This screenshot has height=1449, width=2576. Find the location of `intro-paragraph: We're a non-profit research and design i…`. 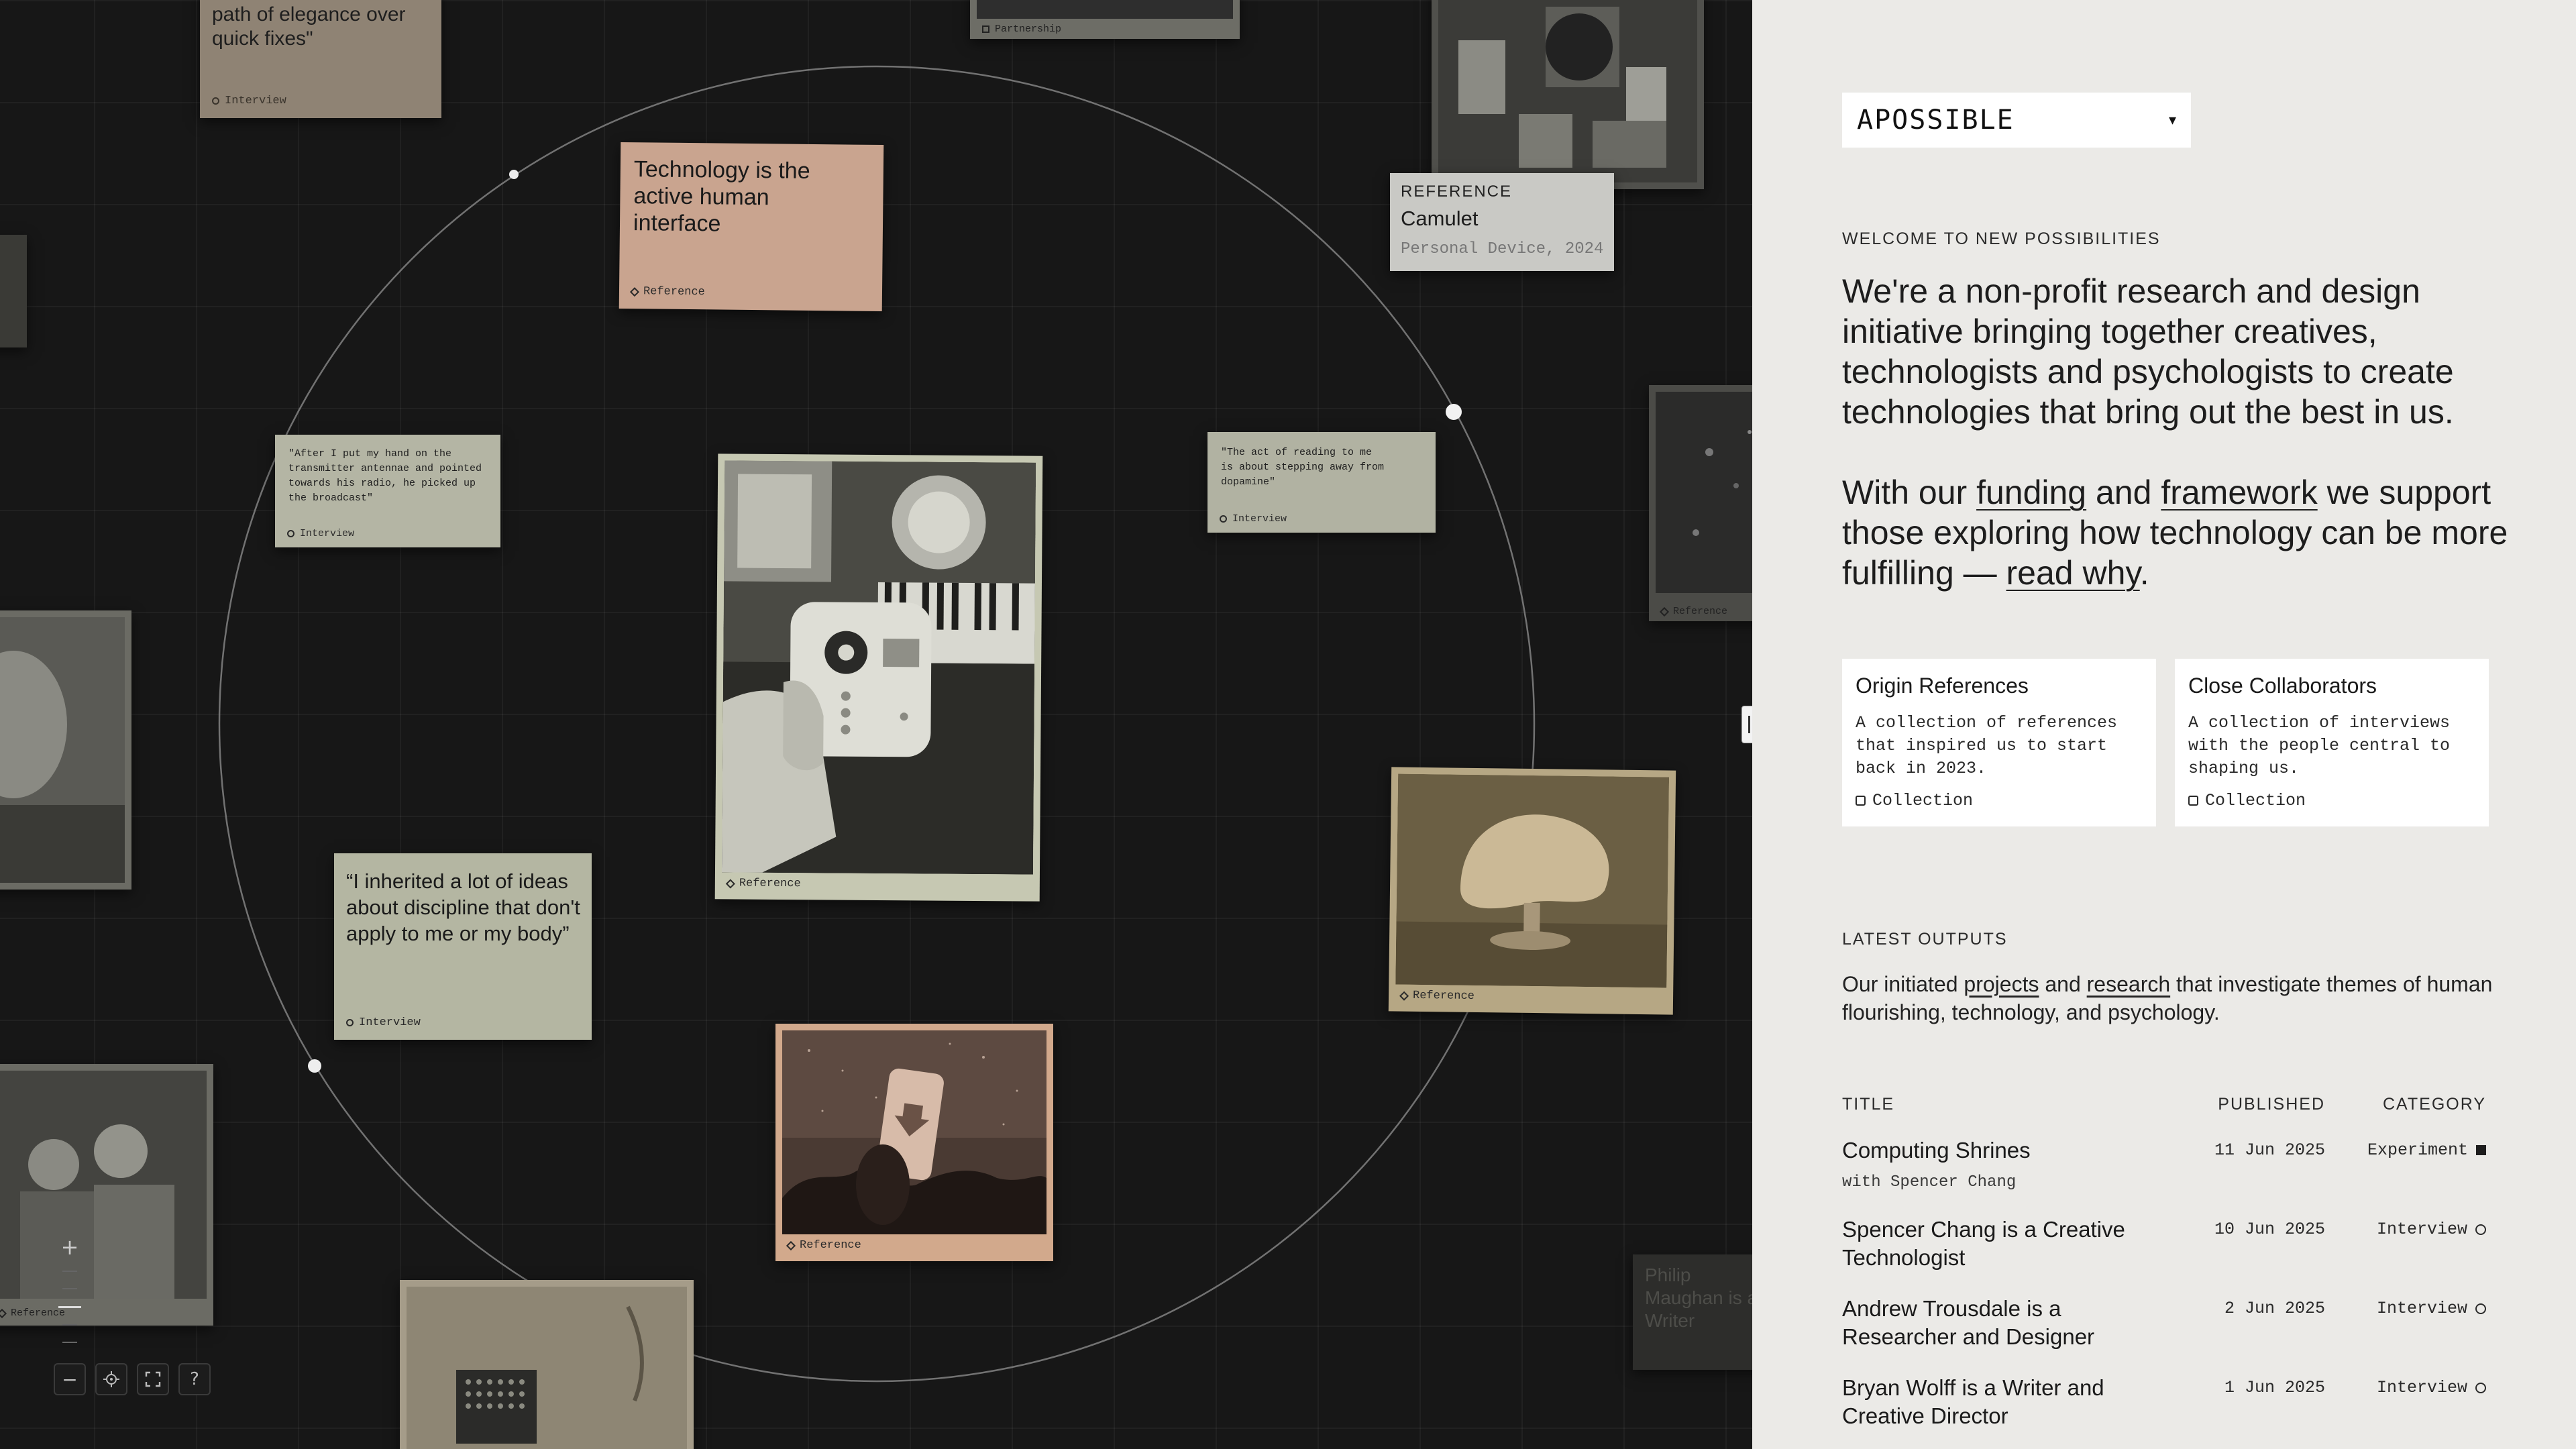

intro-paragraph: We're a non-profit research and design i… is located at coordinates (2148, 351).